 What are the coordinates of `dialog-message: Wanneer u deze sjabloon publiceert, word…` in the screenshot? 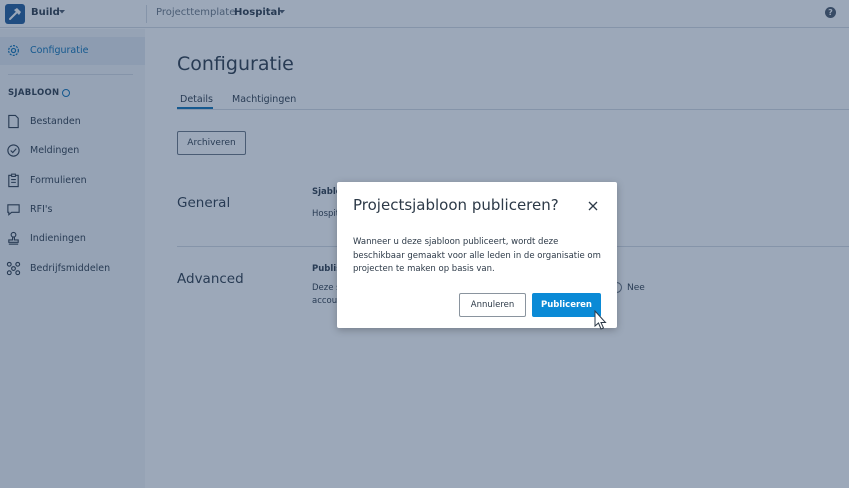 It's located at (477, 255).